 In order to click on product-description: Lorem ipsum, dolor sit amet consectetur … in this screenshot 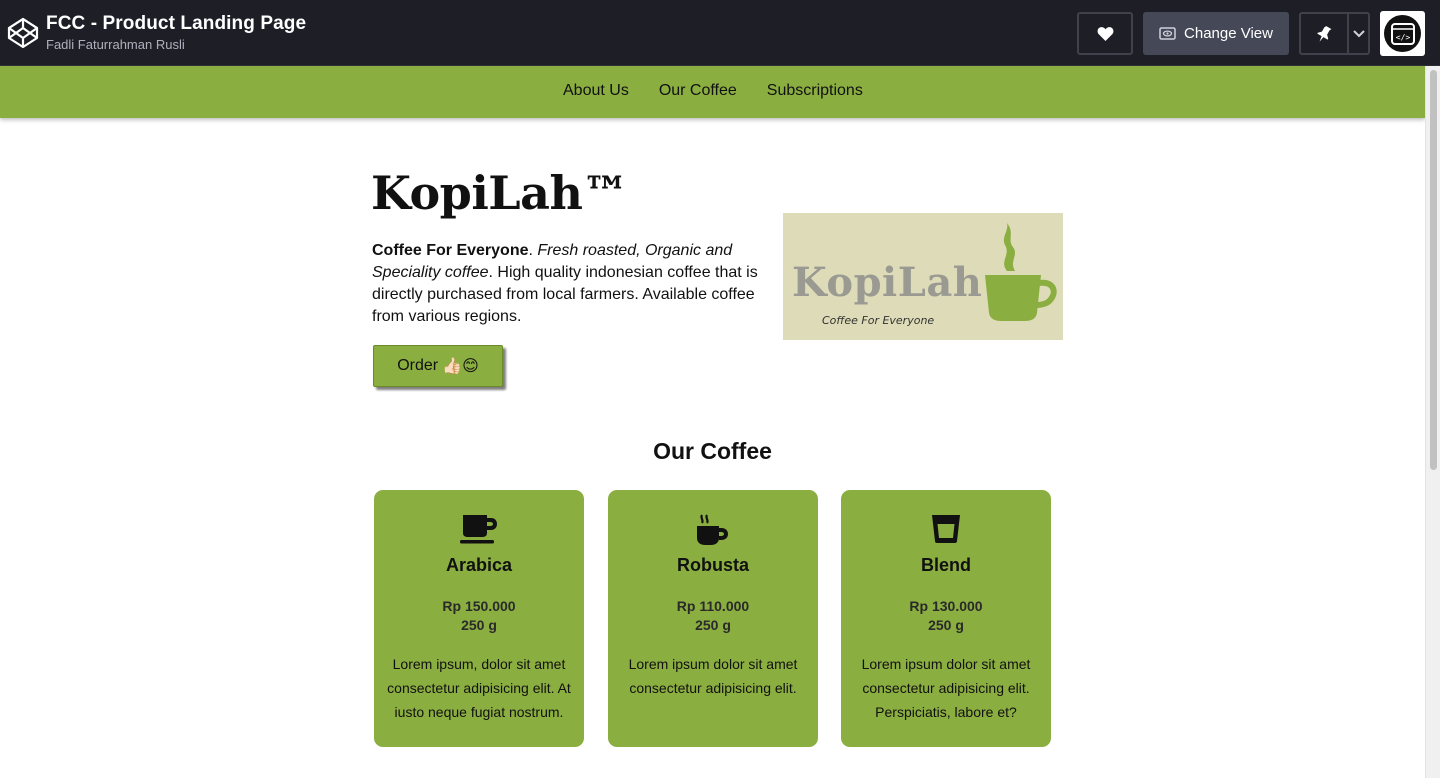, I will do `click(479, 688)`.